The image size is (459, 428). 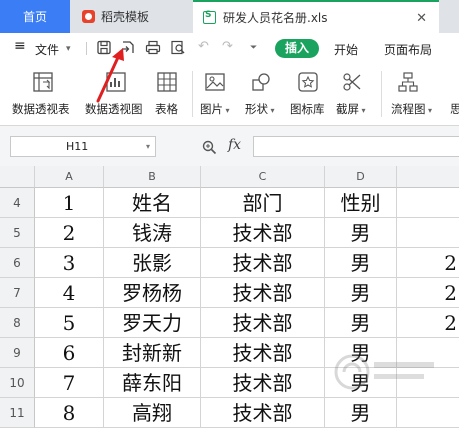 I want to click on file-menu: 文件, so click(x=47, y=49).